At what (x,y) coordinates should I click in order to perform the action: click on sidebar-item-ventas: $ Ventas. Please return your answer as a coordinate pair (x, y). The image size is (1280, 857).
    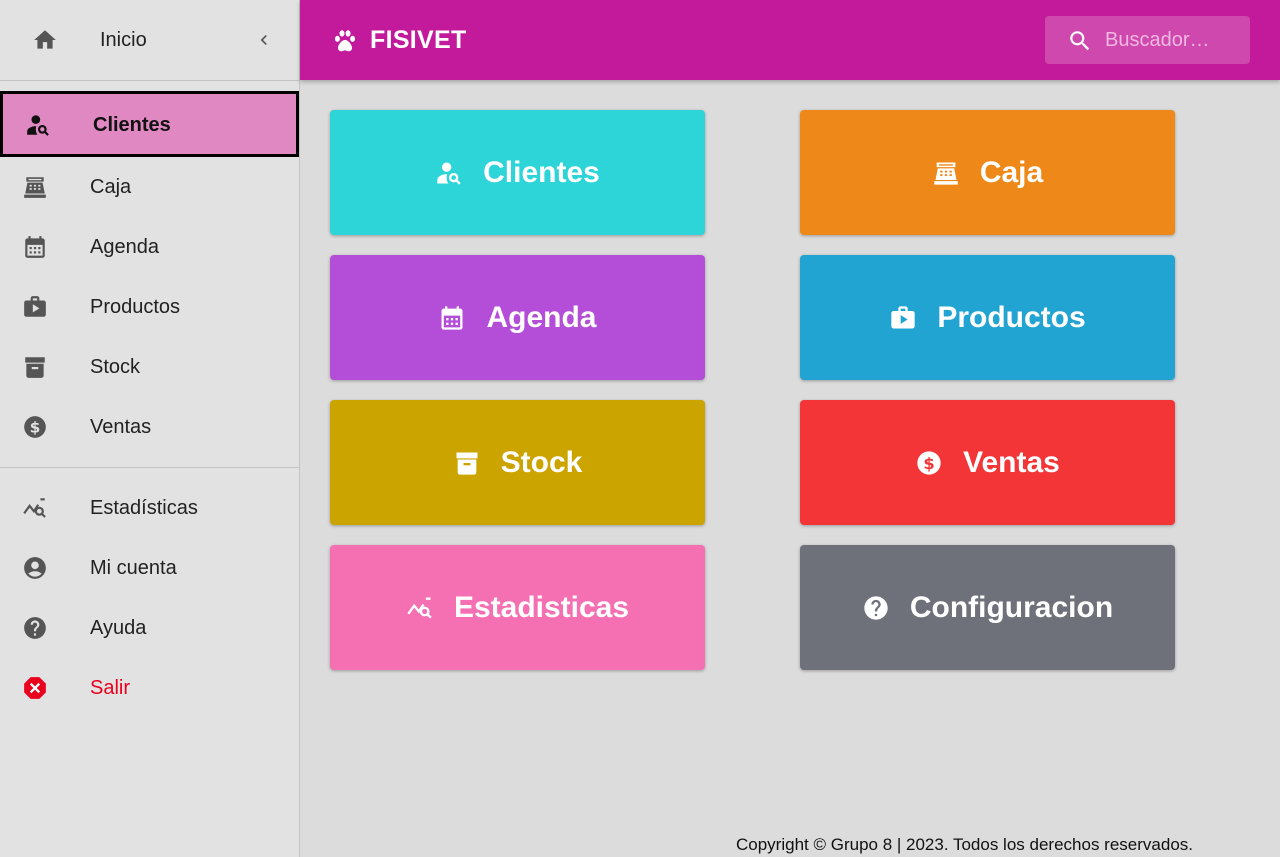
    Looking at the image, I should click on (150, 427).